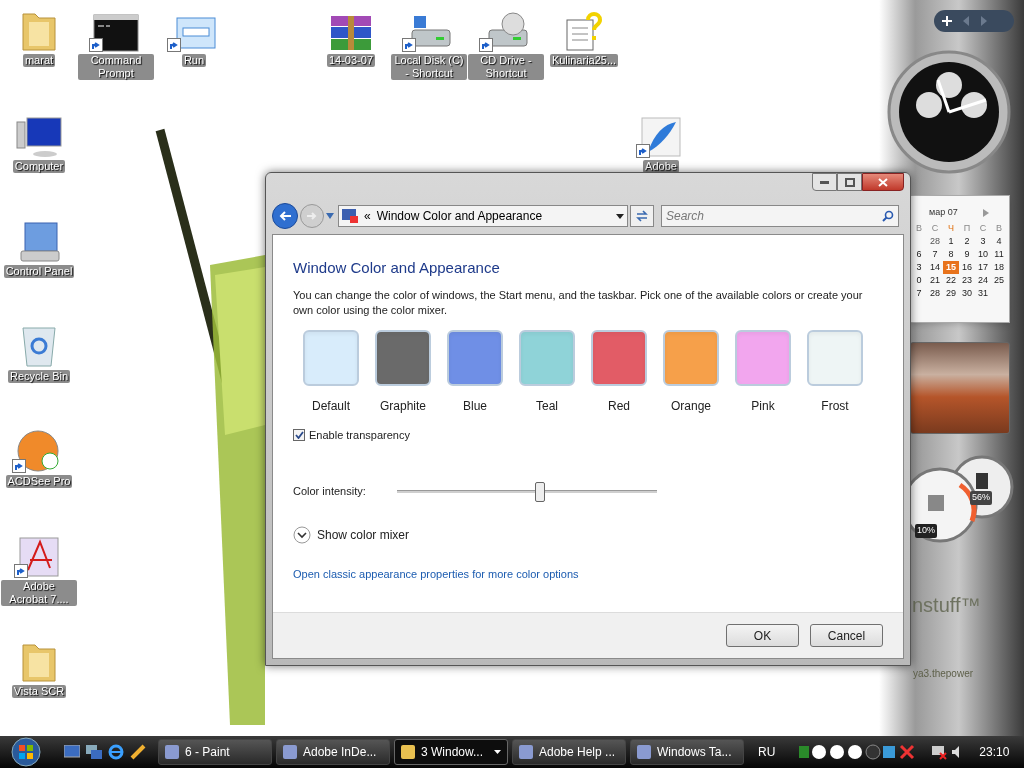 This screenshot has width=1024, height=768. Describe the element at coordinates (967, 228) in the screenshot. I see `weekday-label: П` at that location.